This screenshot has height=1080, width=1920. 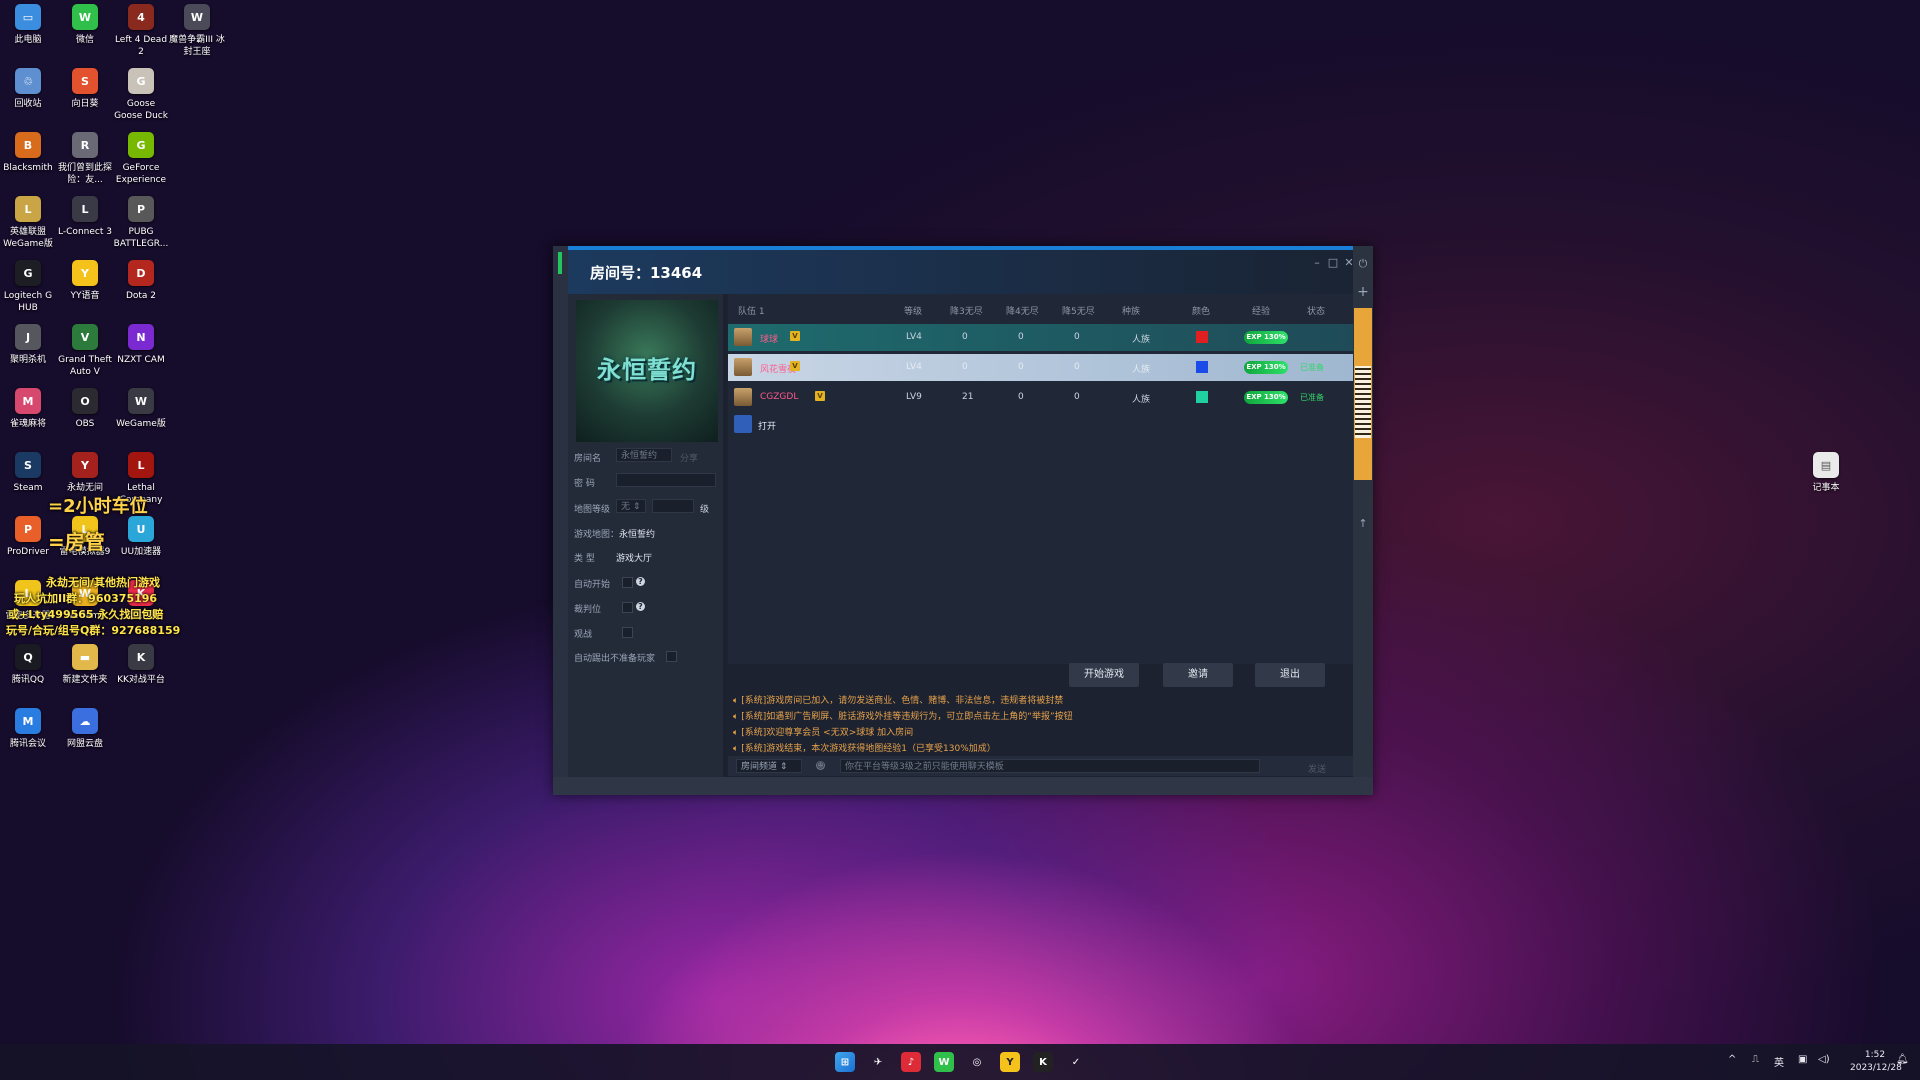 What do you see at coordinates (1010, 1062) in the screenshot?
I see `yy-icon: Y` at bounding box center [1010, 1062].